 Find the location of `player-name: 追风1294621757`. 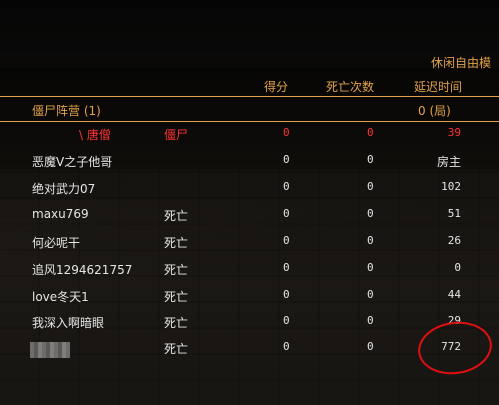

player-name: 追风1294621757 is located at coordinates (82, 270).